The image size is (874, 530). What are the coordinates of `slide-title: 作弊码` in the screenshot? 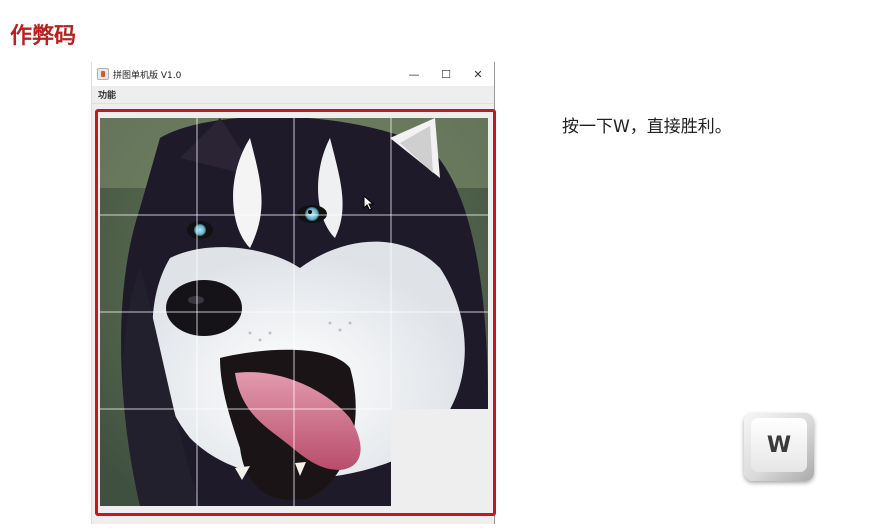 It's located at (43, 36).